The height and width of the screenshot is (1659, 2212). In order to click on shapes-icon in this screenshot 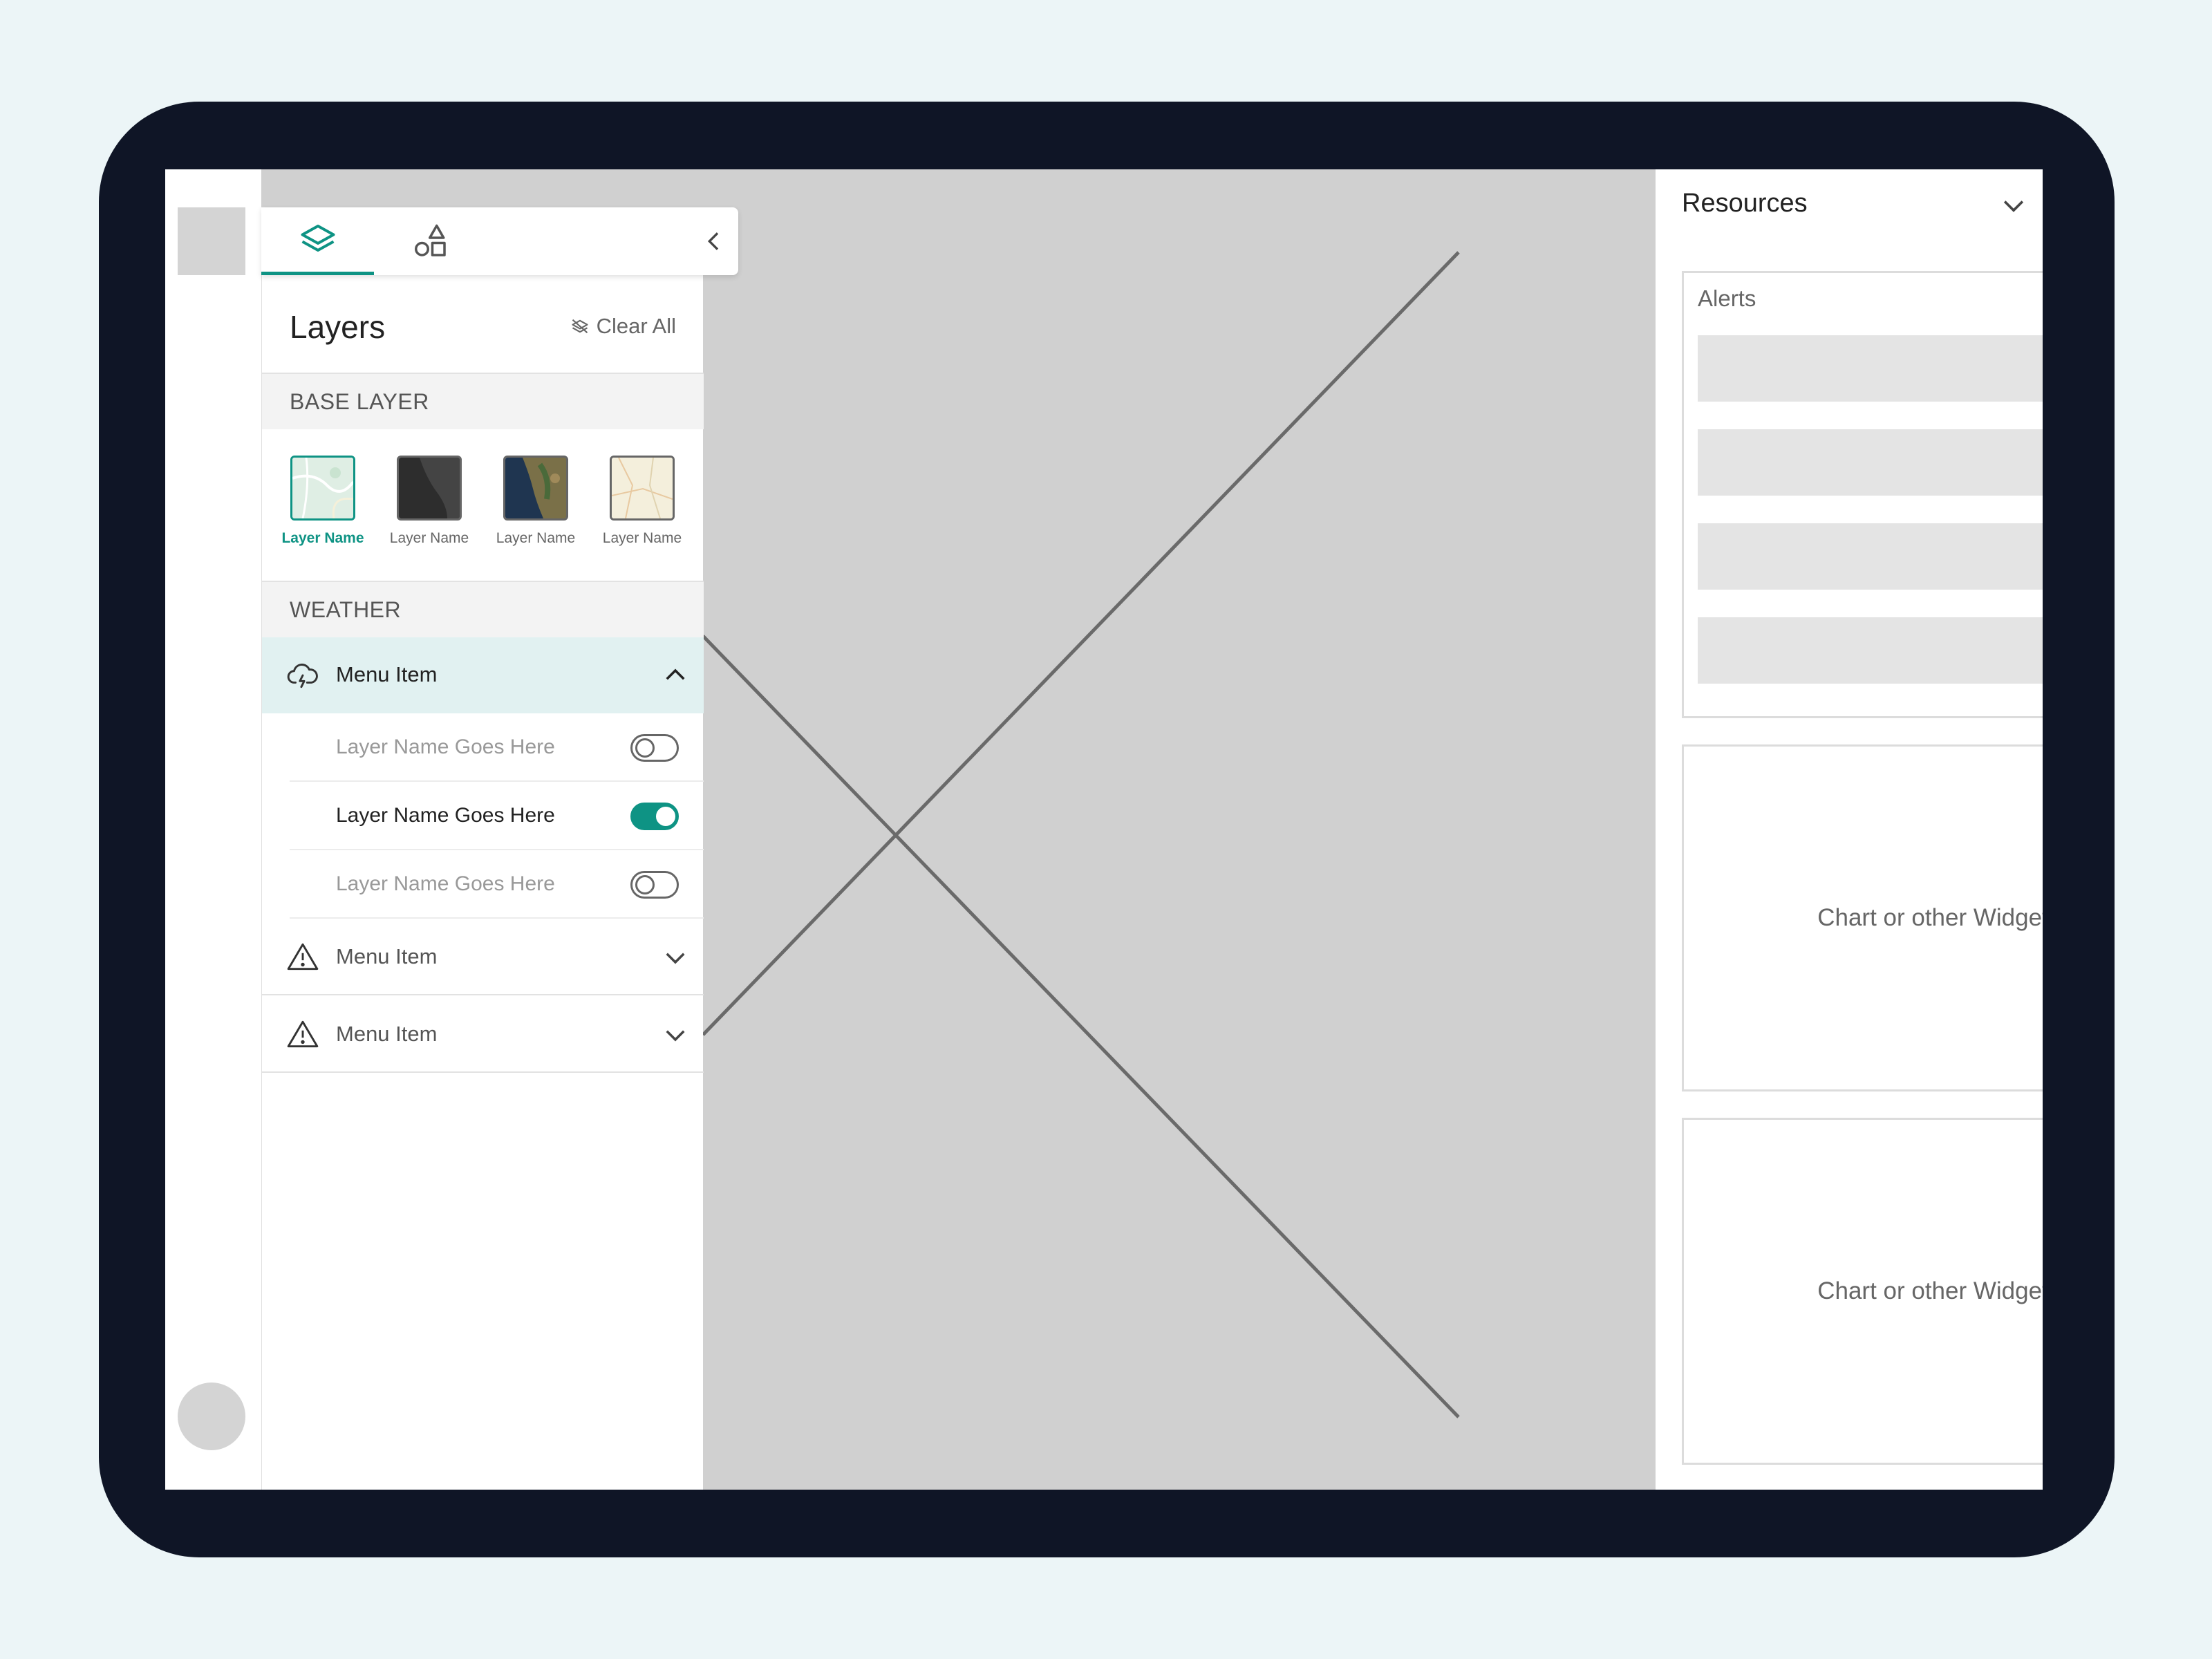, I will do `click(430, 240)`.